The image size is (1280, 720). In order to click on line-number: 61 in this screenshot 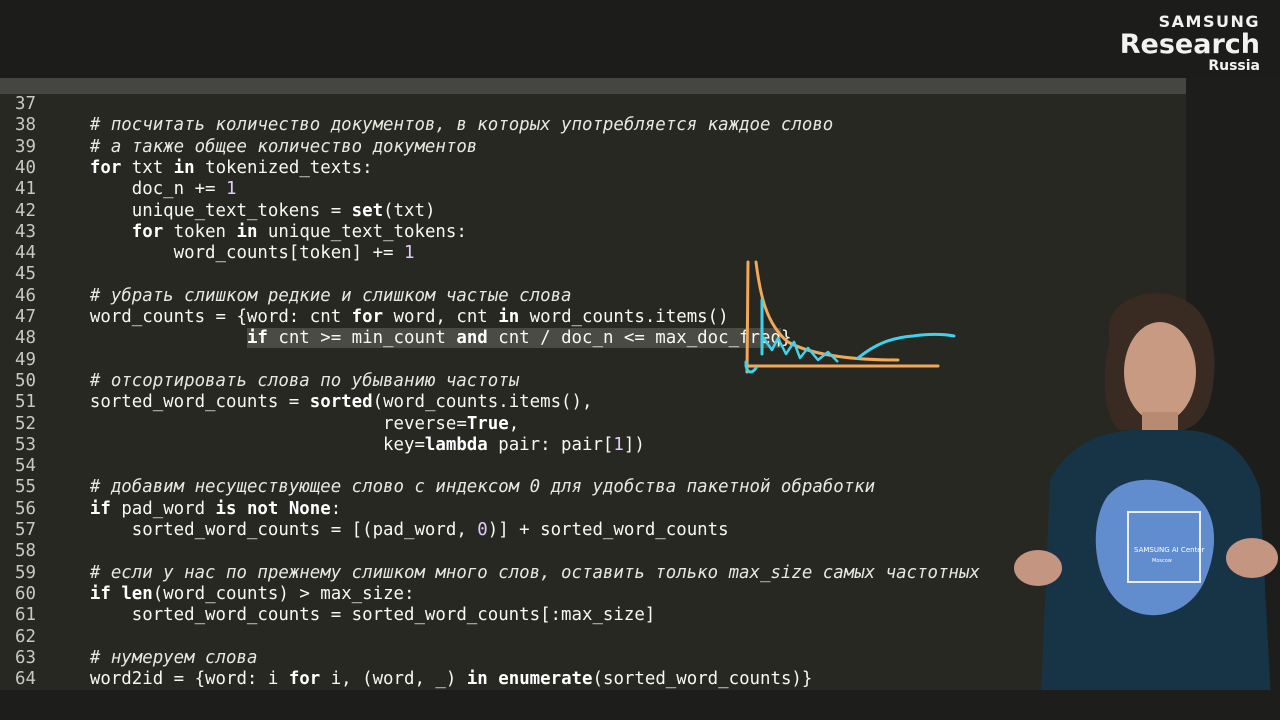, I will do `click(25, 615)`.